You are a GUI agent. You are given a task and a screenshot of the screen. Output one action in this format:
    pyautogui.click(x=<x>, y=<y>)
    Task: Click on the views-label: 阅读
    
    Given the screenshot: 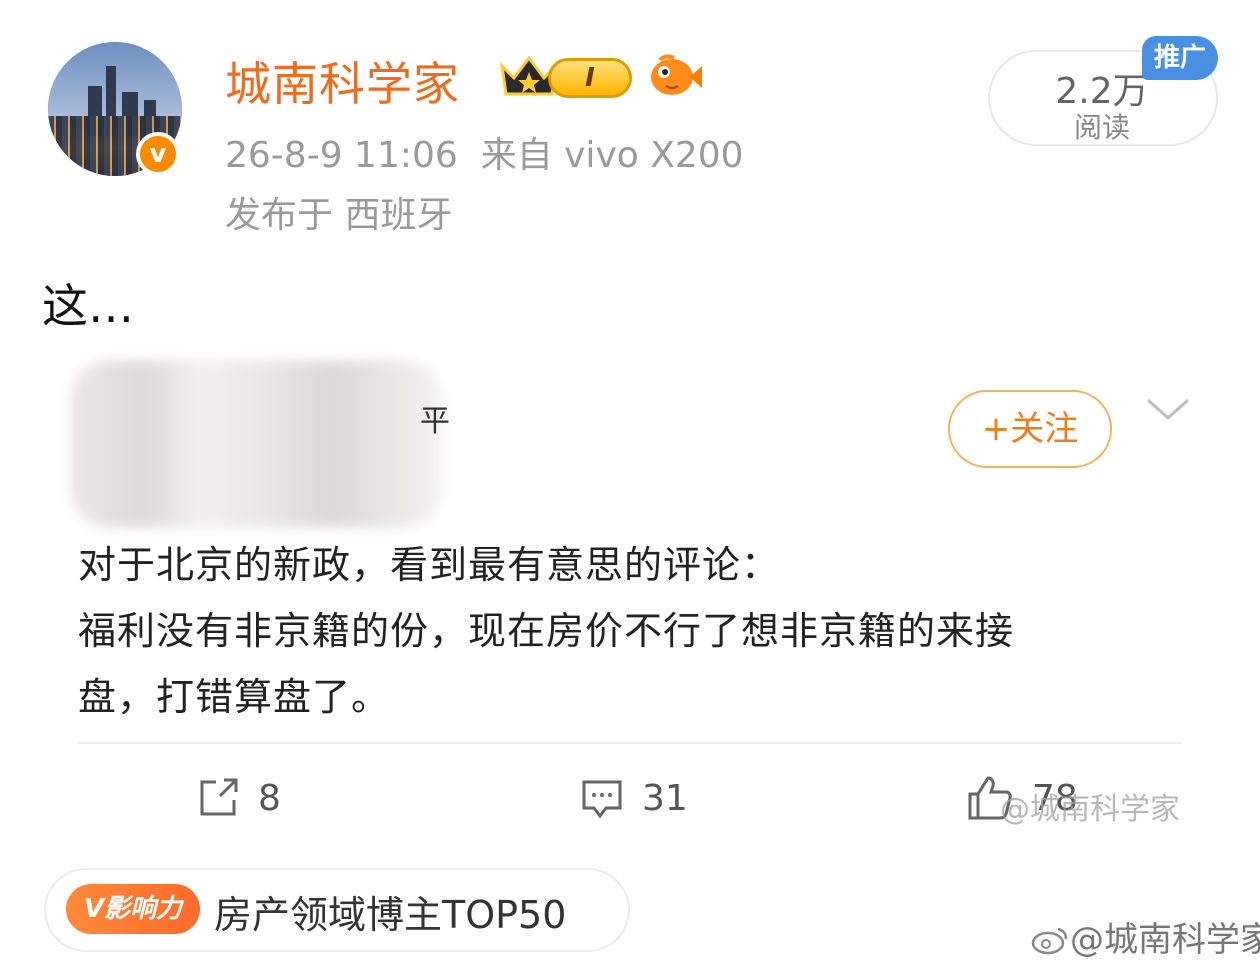 What is the action you would take?
    pyautogui.click(x=1101, y=127)
    